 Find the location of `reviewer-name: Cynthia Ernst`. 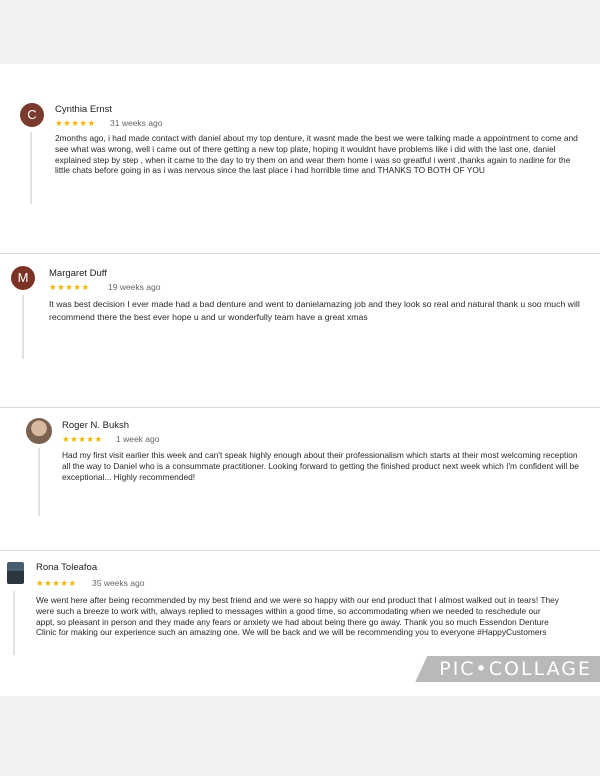

reviewer-name: Cynthia Ernst is located at coordinates (84, 109).